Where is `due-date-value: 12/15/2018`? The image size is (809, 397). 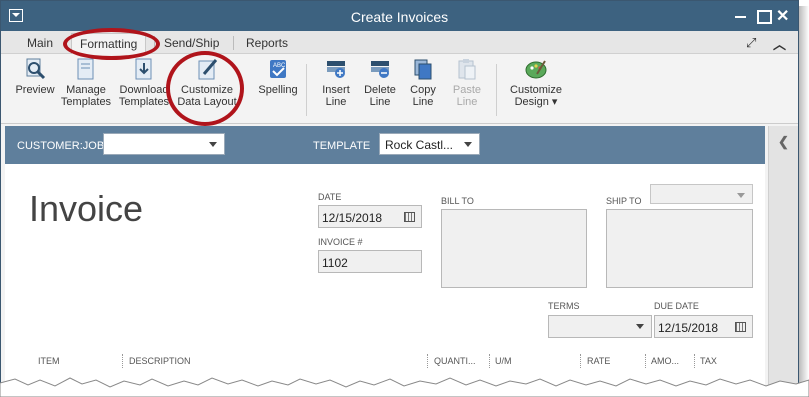 due-date-value: 12/15/2018 is located at coordinates (688, 328).